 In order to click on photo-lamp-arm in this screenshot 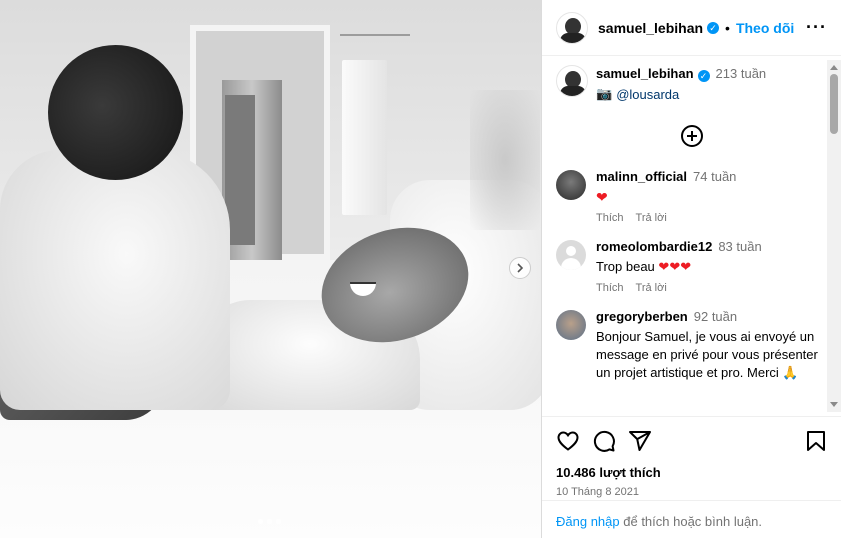, I will do `click(375, 35)`.